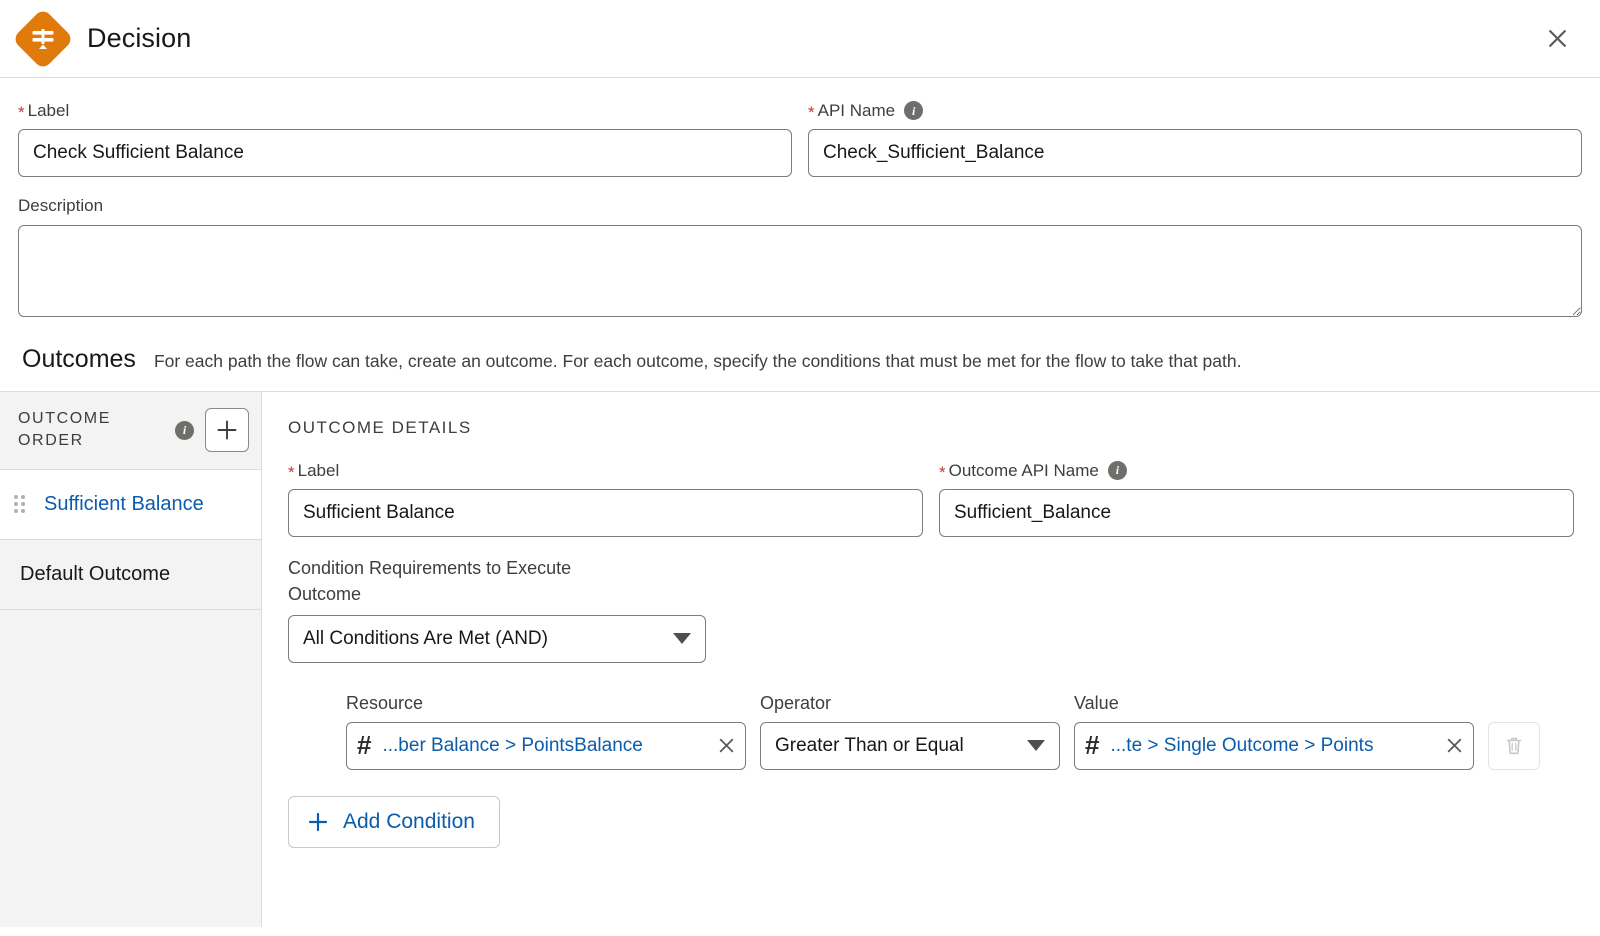  Describe the element at coordinates (95, 574) in the screenshot. I see `sidebar-item-label: Default Outcome` at that location.